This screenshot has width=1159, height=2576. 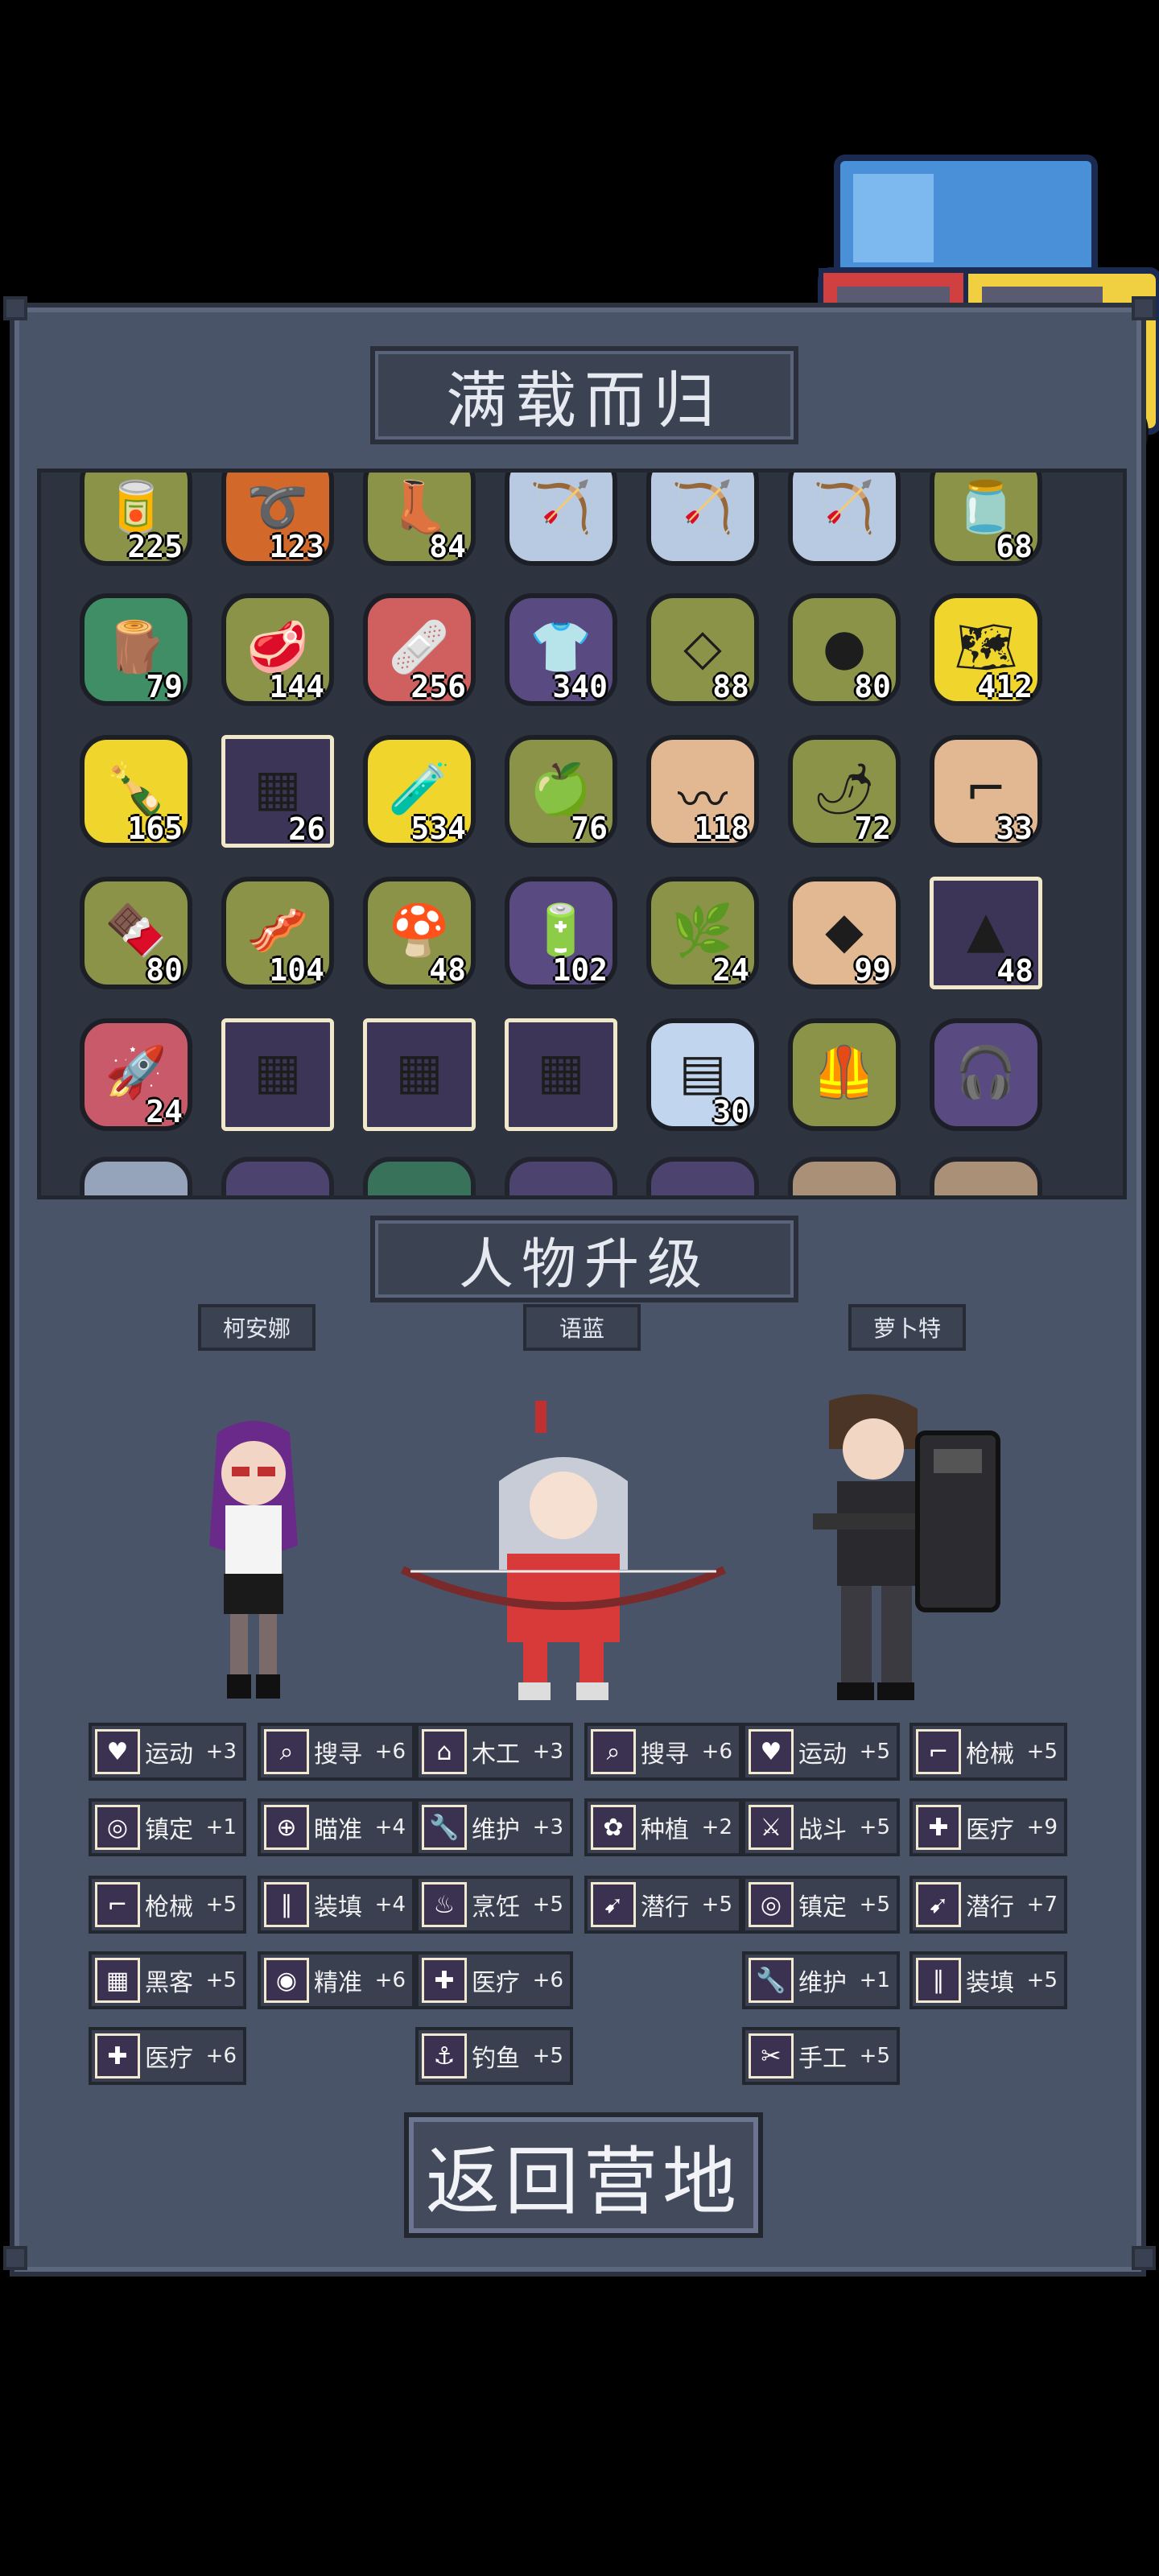 I want to click on loot-item: ● 80, so click(x=844, y=649).